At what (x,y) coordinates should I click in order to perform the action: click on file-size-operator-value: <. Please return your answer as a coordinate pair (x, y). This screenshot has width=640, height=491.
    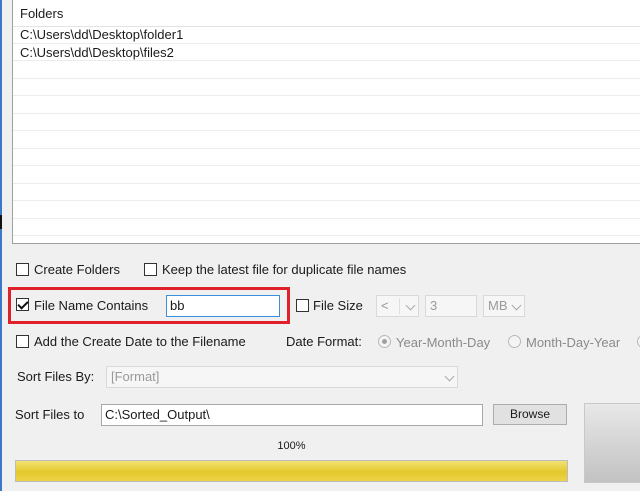
    Looking at the image, I should click on (385, 305).